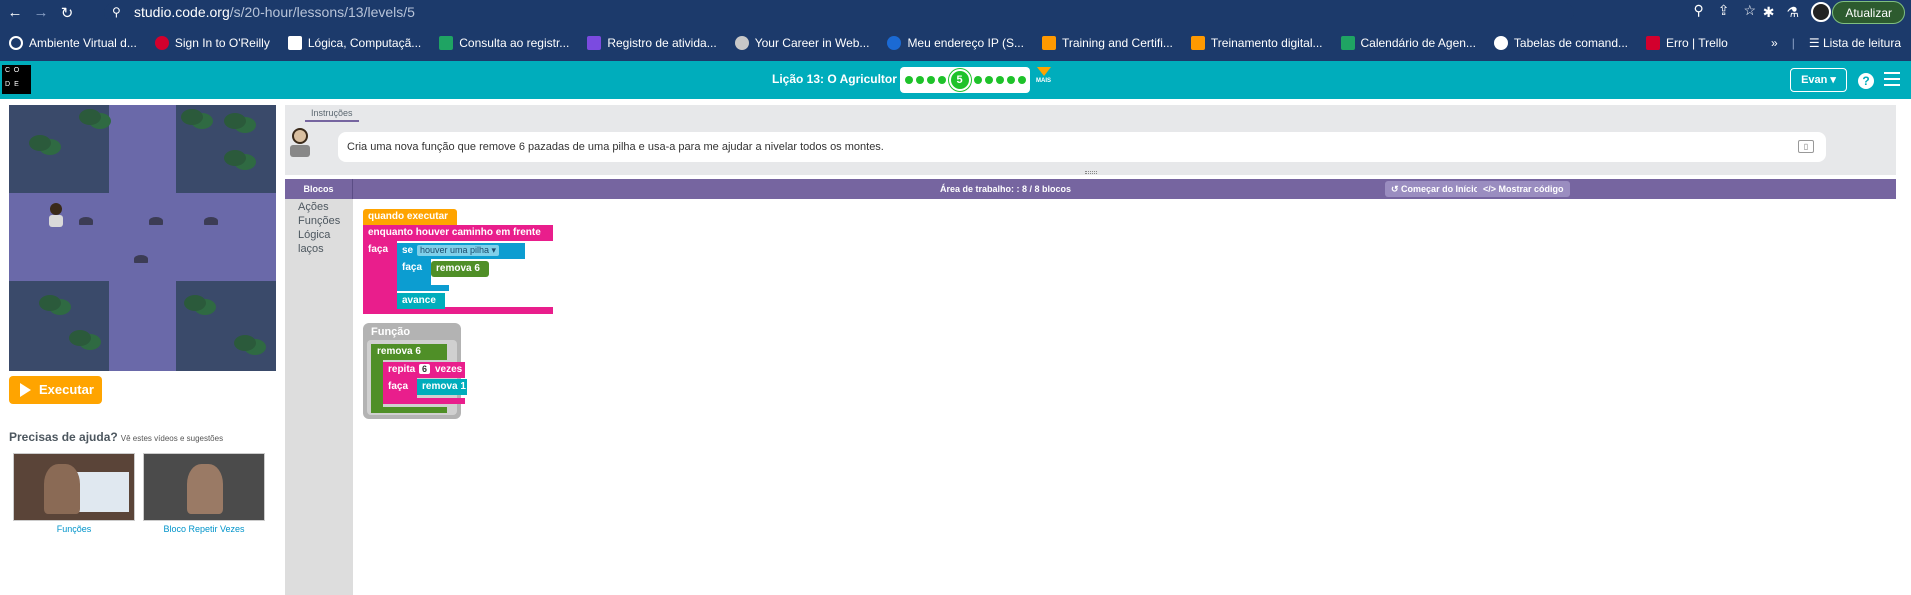  I want to click on reload-icon: ↻, so click(67, 13).